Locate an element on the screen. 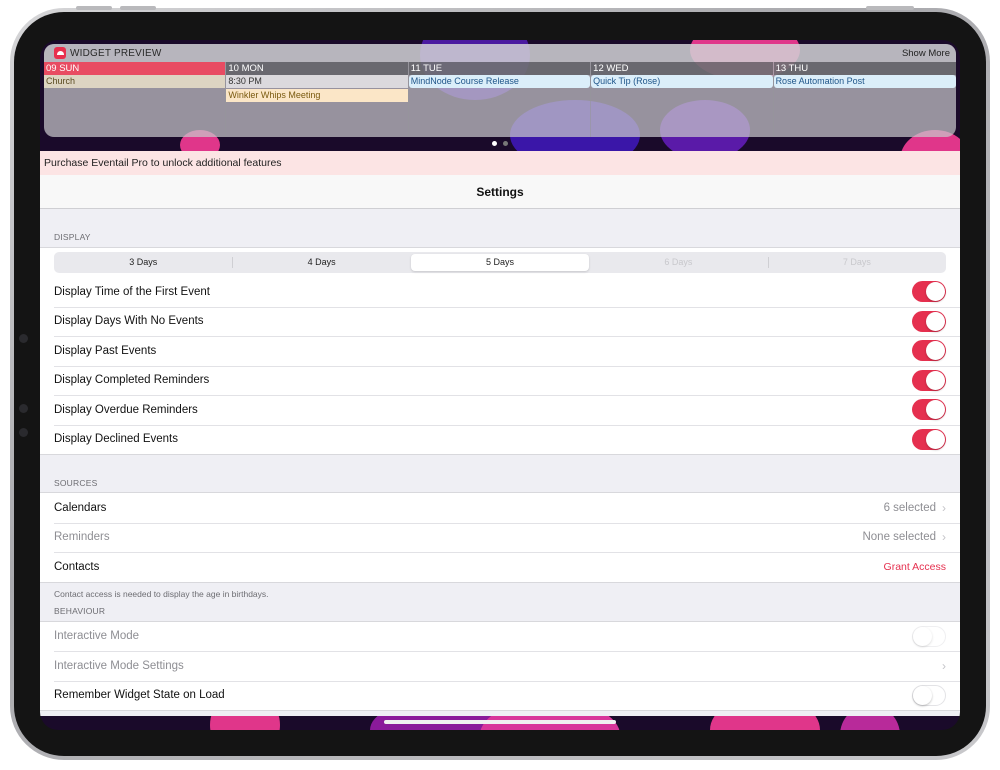 Image resolution: width=1000 pixels, height=770 pixels. section-header-behaviour: BEHAVIOUR is located at coordinates (80, 610).